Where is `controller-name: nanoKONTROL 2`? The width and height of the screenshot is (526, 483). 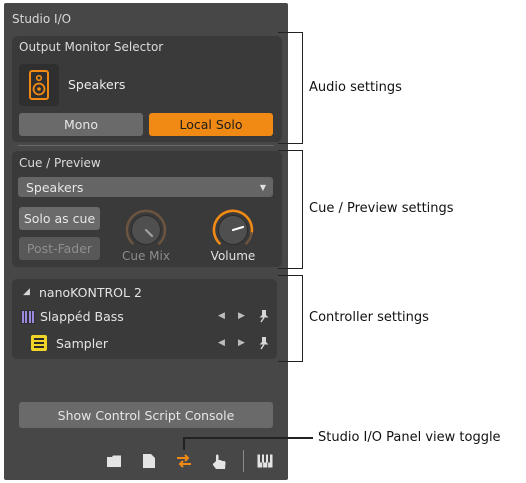
controller-name: nanoKONTROL 2 is located at coordinates (90, 292).